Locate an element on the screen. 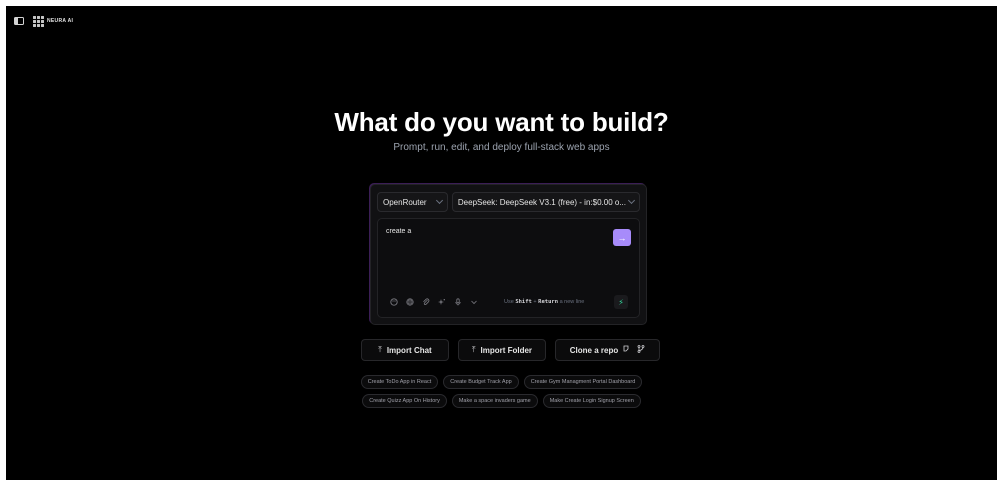 The image size is (1003, 480). sidebar-toggle-icon is located at coordinates (19, 21).